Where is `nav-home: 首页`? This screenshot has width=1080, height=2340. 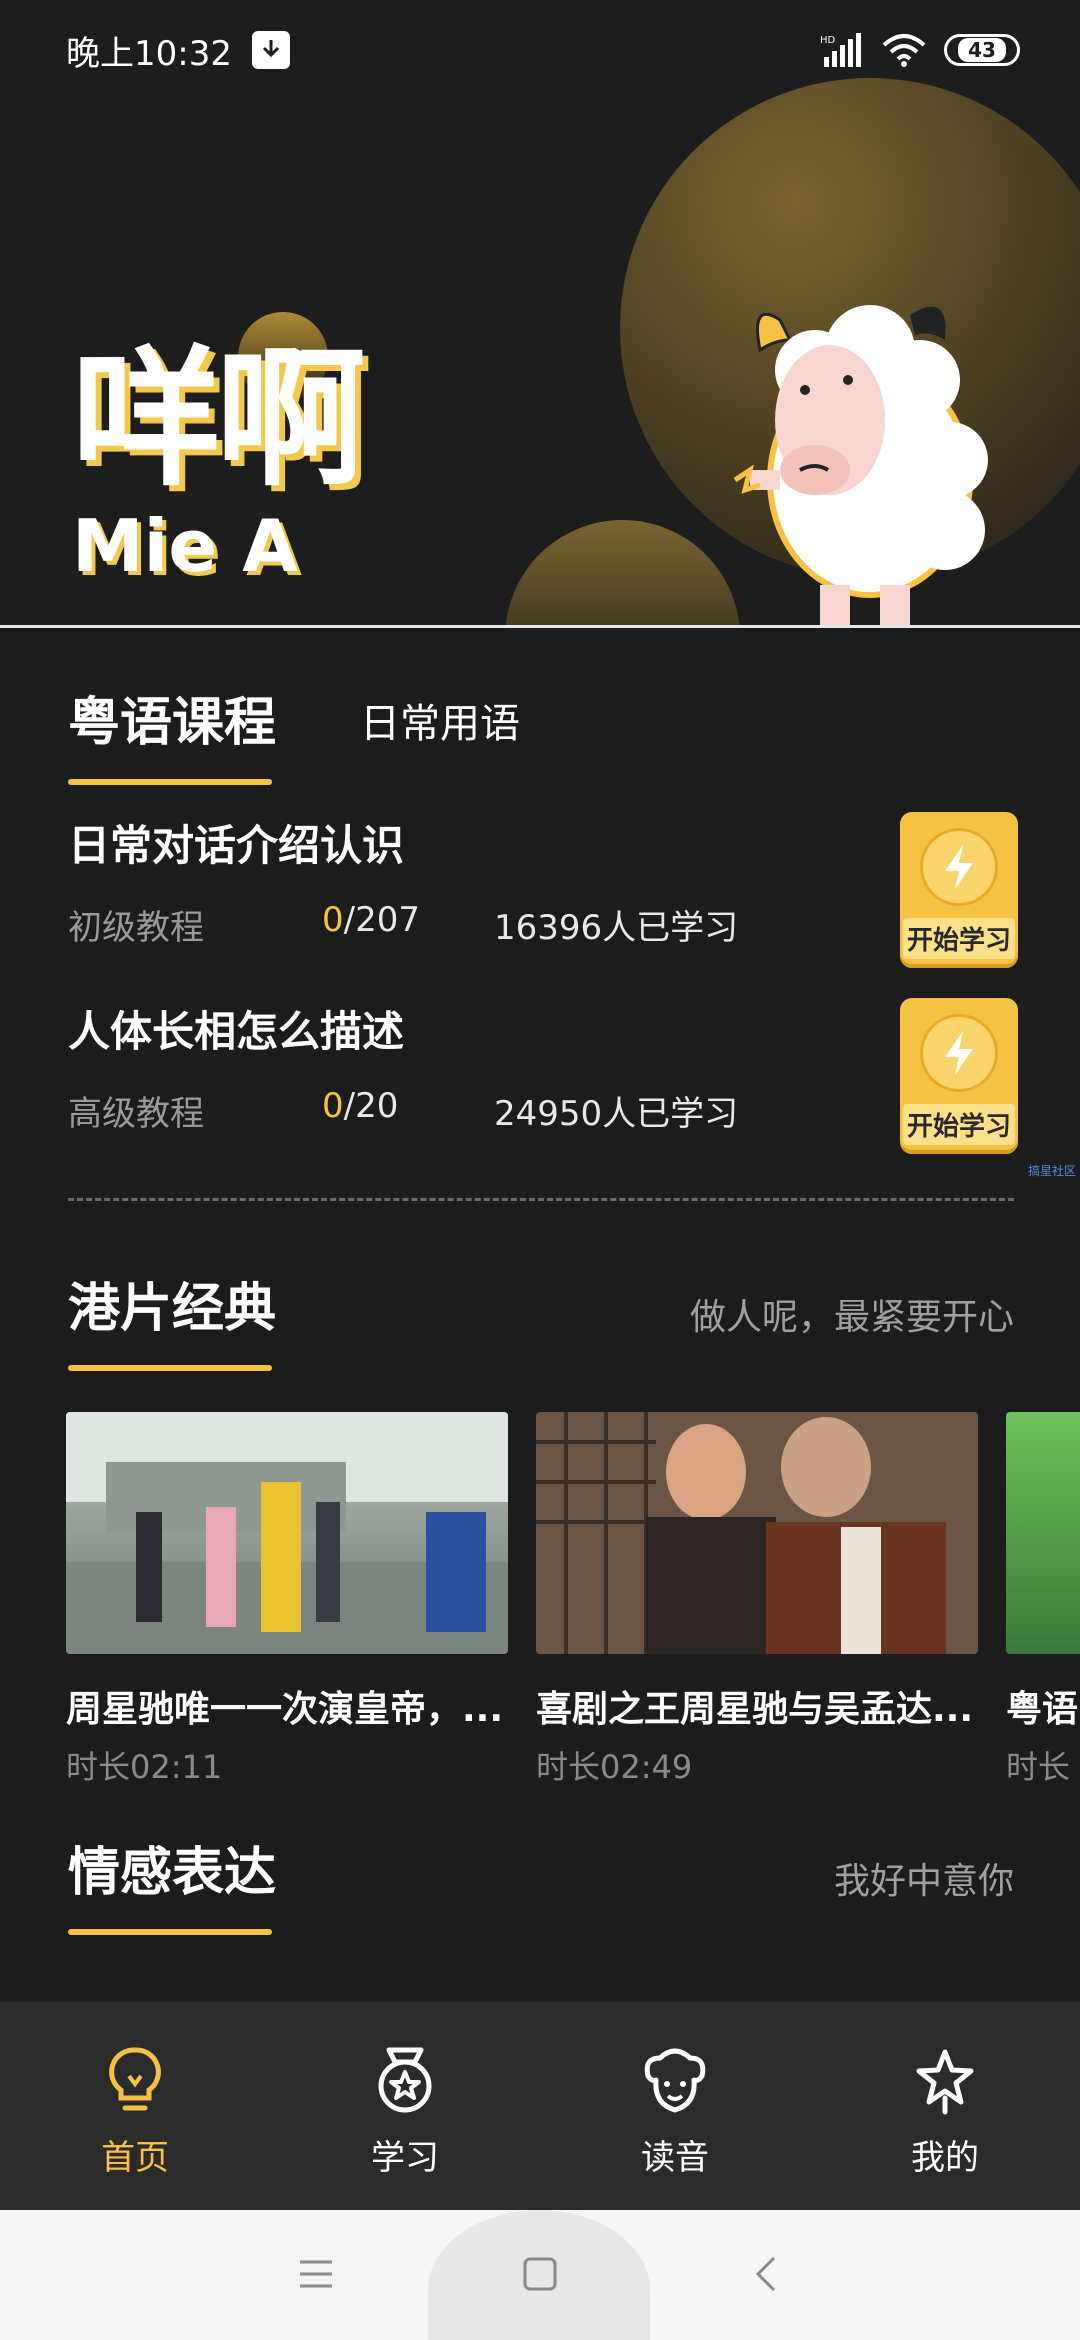 nav-home: 首页 is located at coordinates (135, 2106).